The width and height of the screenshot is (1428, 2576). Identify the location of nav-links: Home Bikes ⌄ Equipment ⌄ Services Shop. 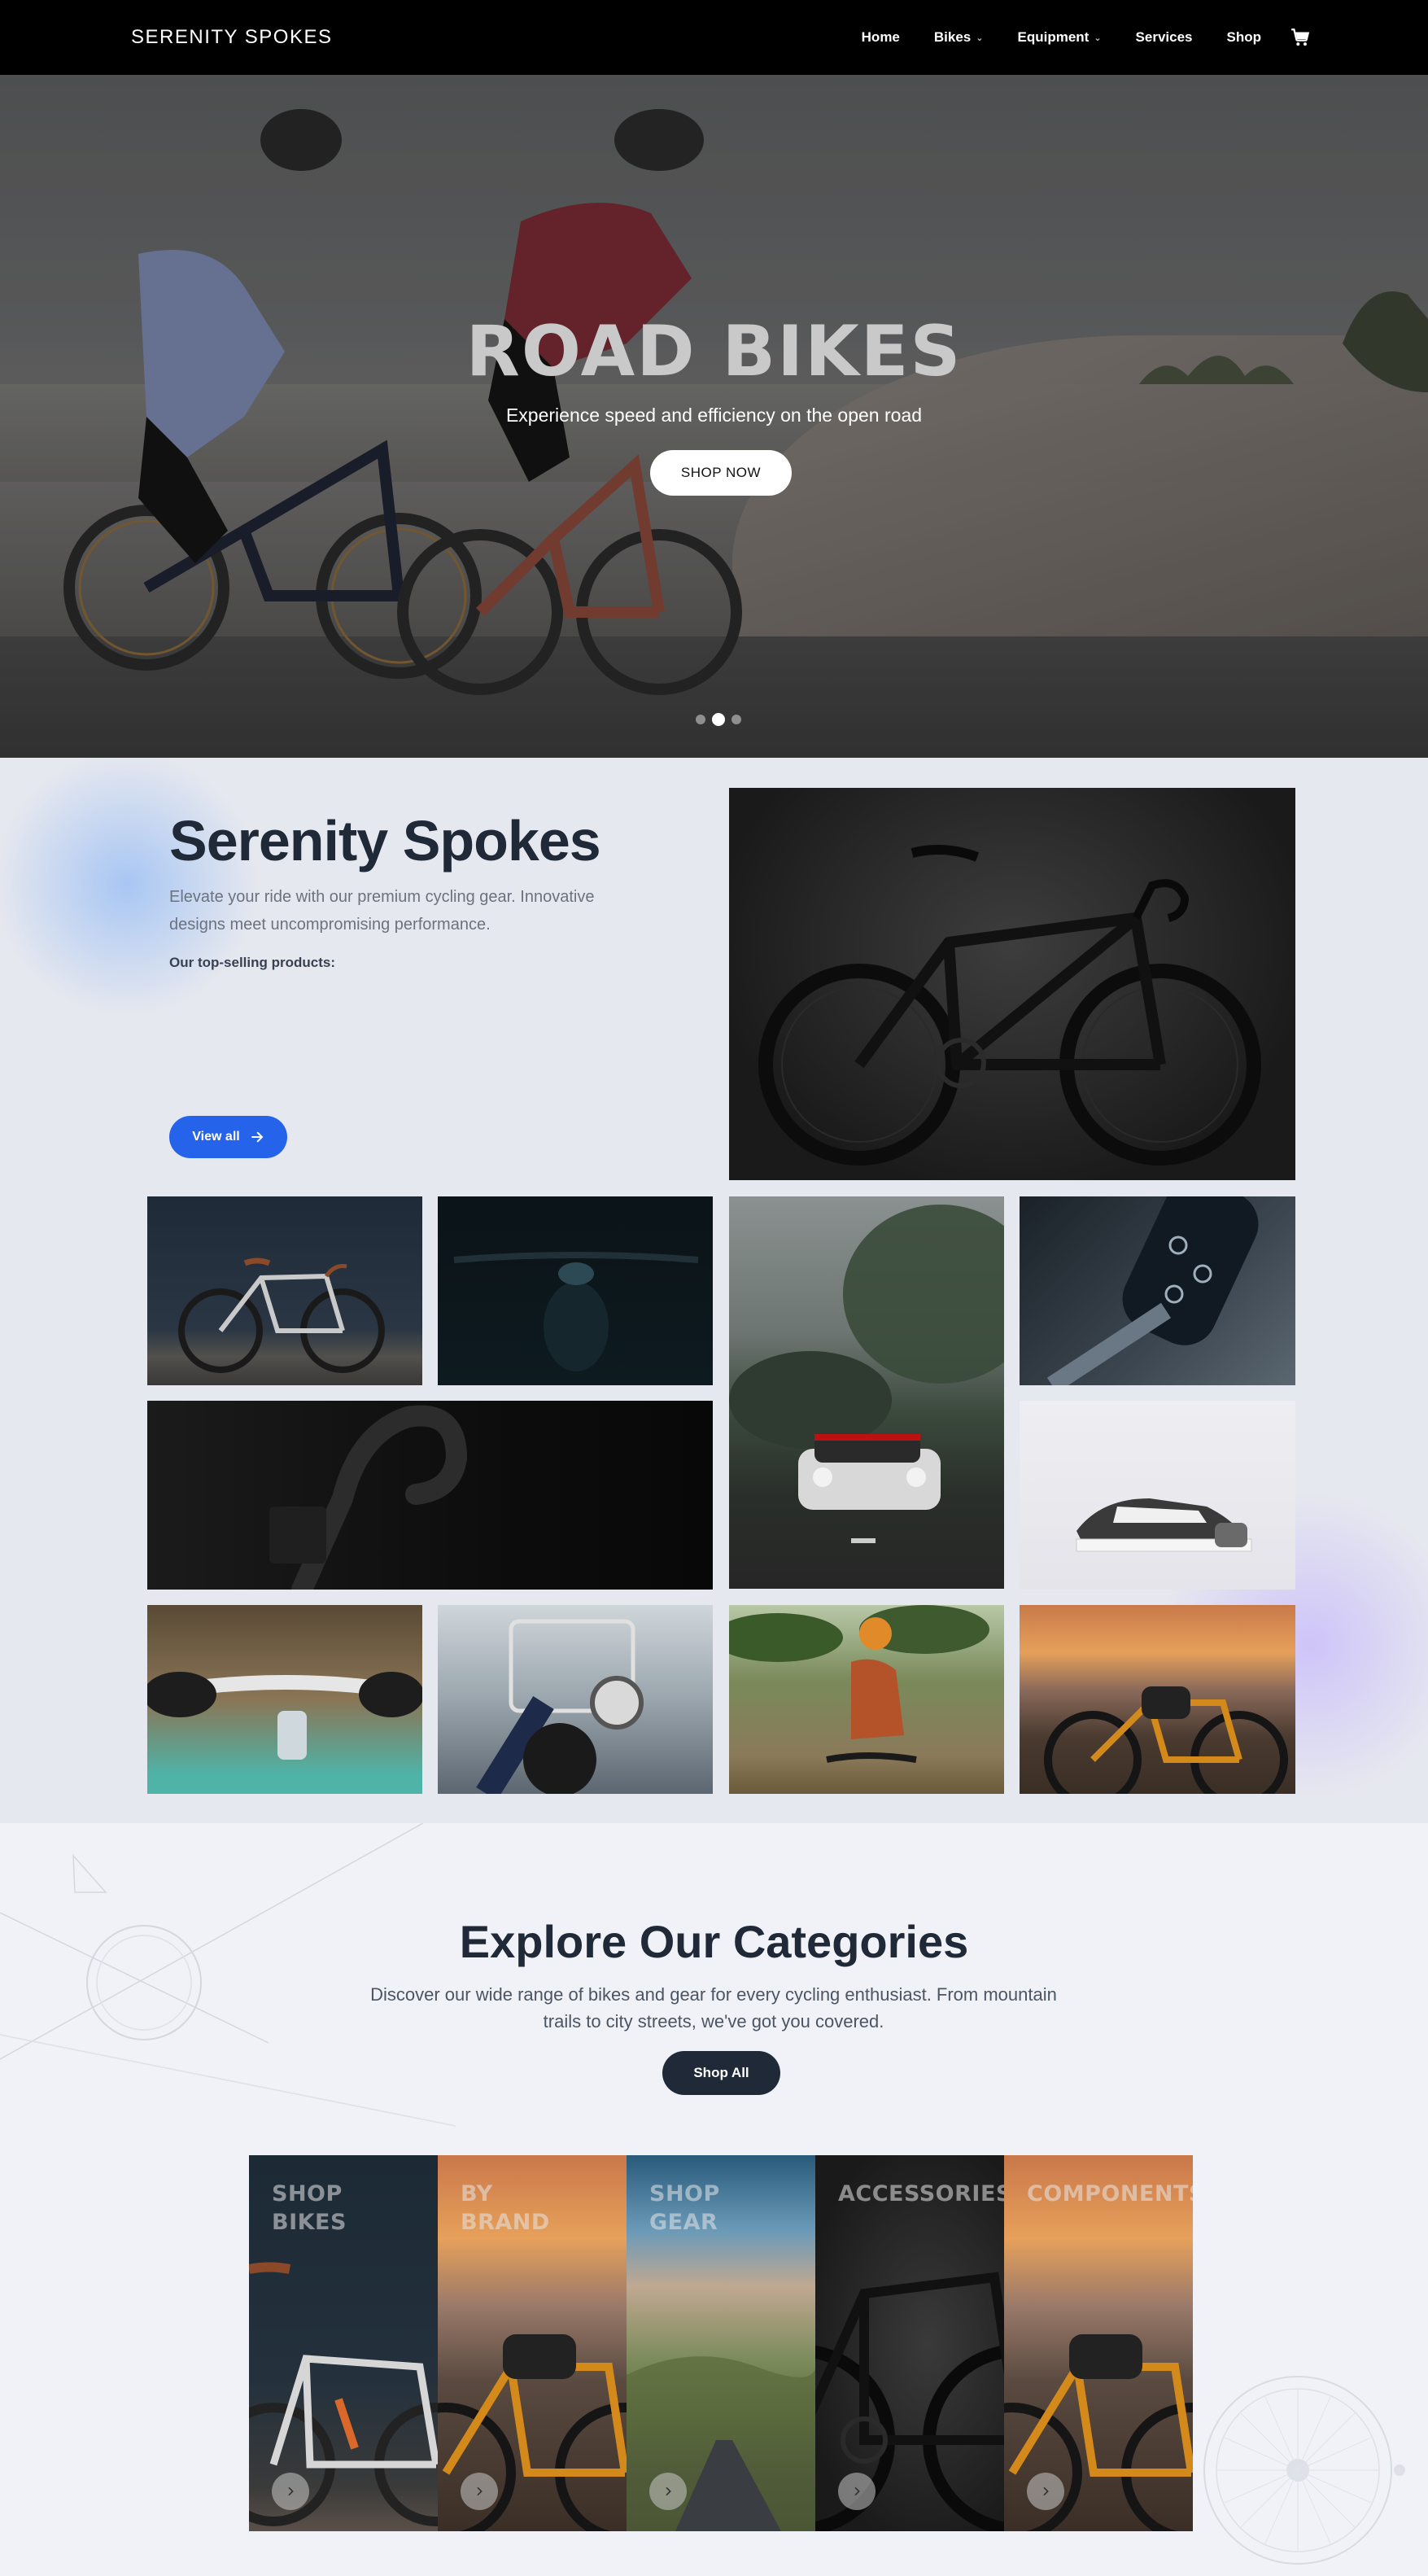
(1078, 37).